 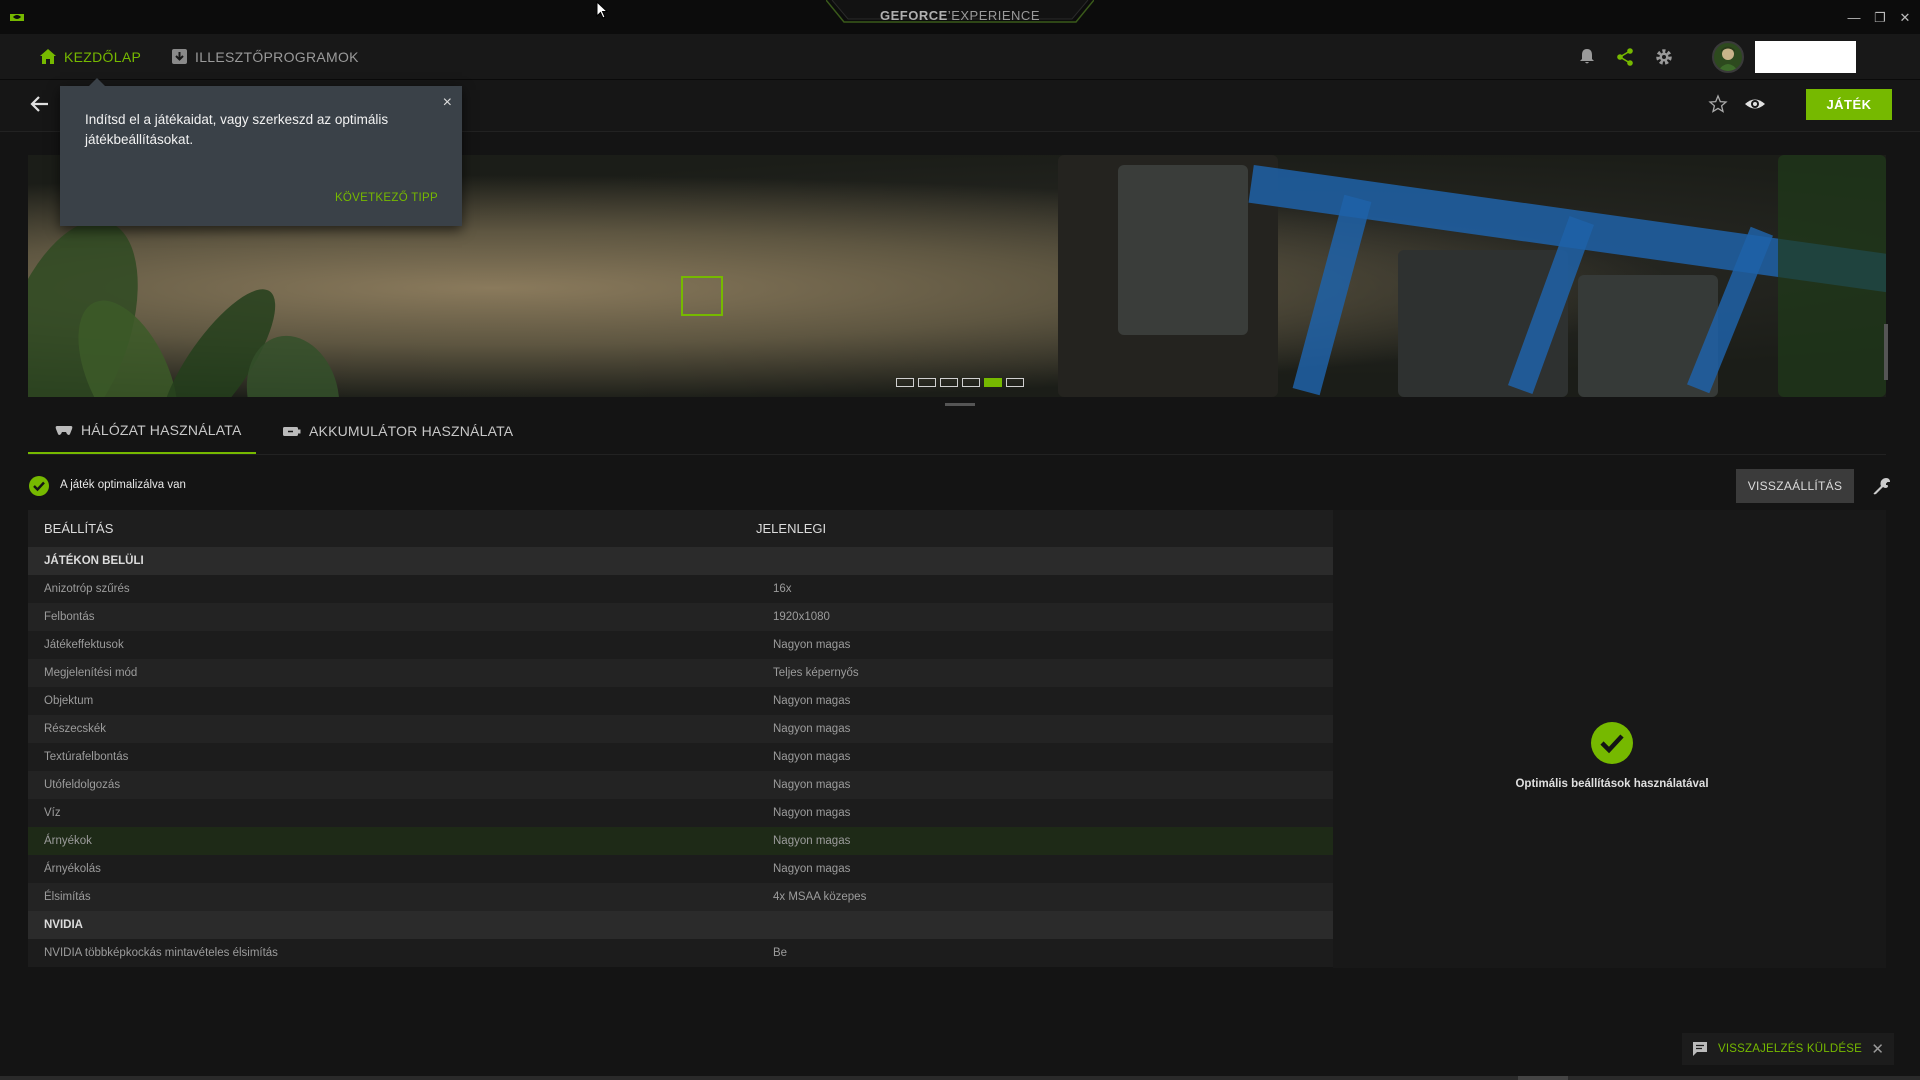 I want to click on optimal-settings-text: Optimális beállítások használatával, so click(x=1612, y=784).